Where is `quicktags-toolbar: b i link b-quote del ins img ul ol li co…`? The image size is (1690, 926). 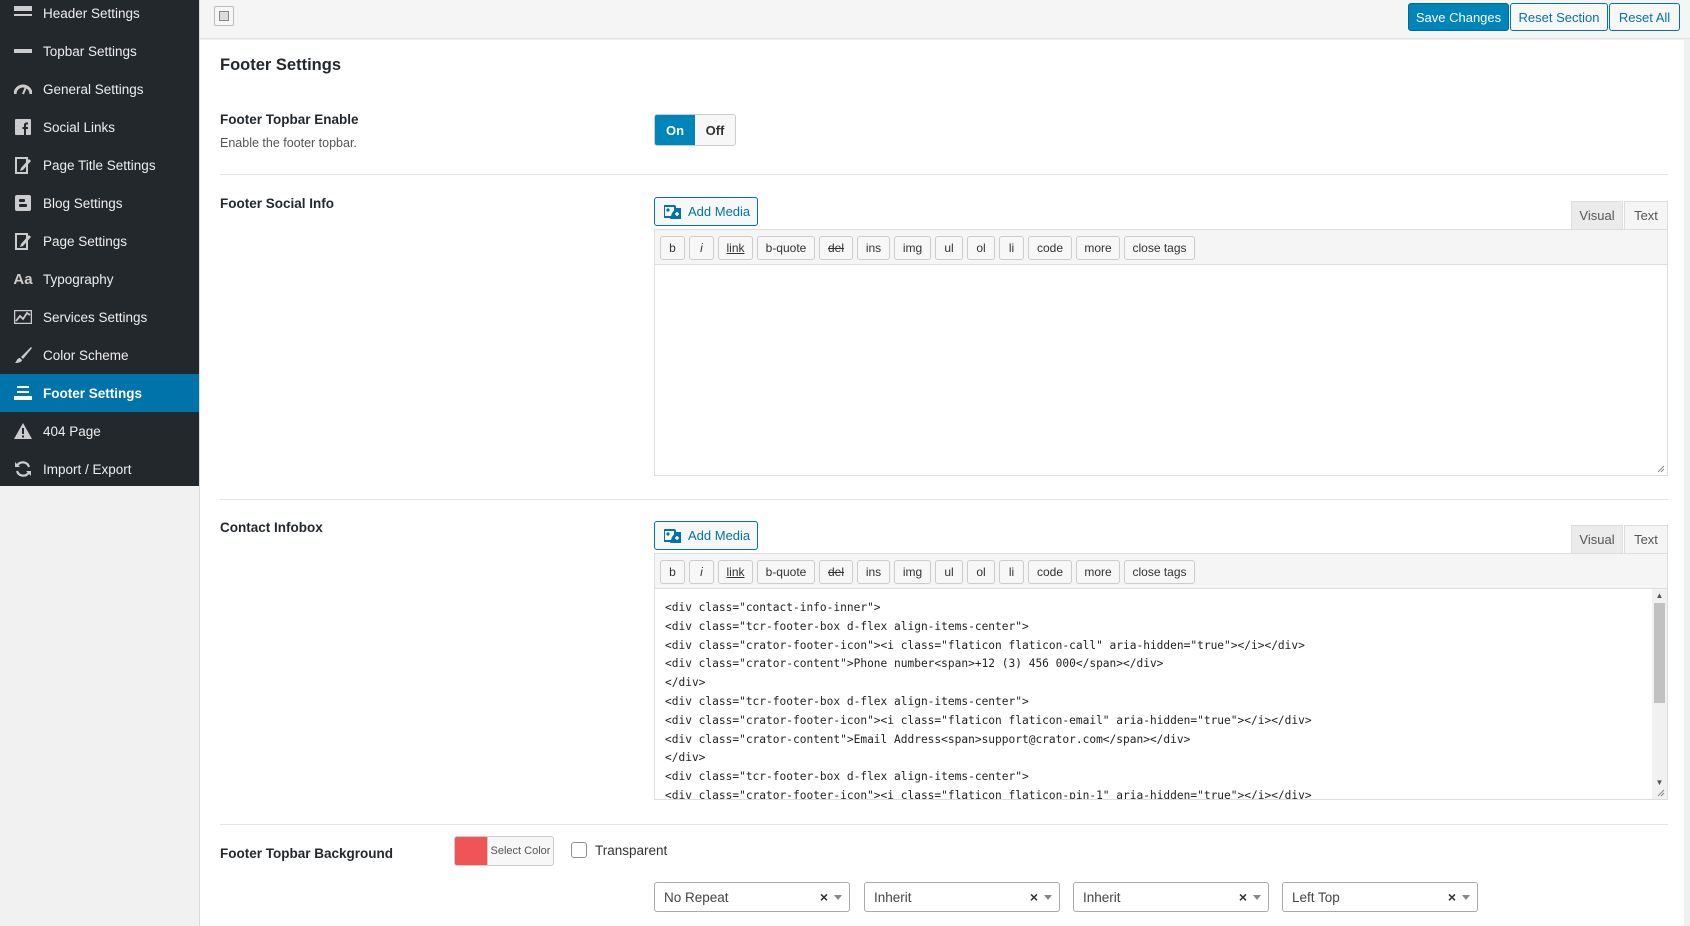 quicktags-toolbar: b i link b-quote del ins img ul ol li co… is located at coordinates (1161, 247).